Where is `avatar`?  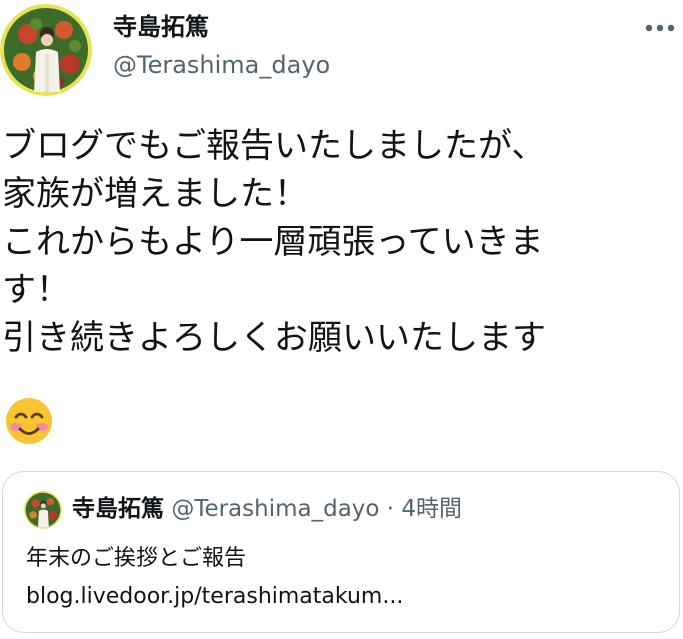 avatar is located at coordinates (46, 50).